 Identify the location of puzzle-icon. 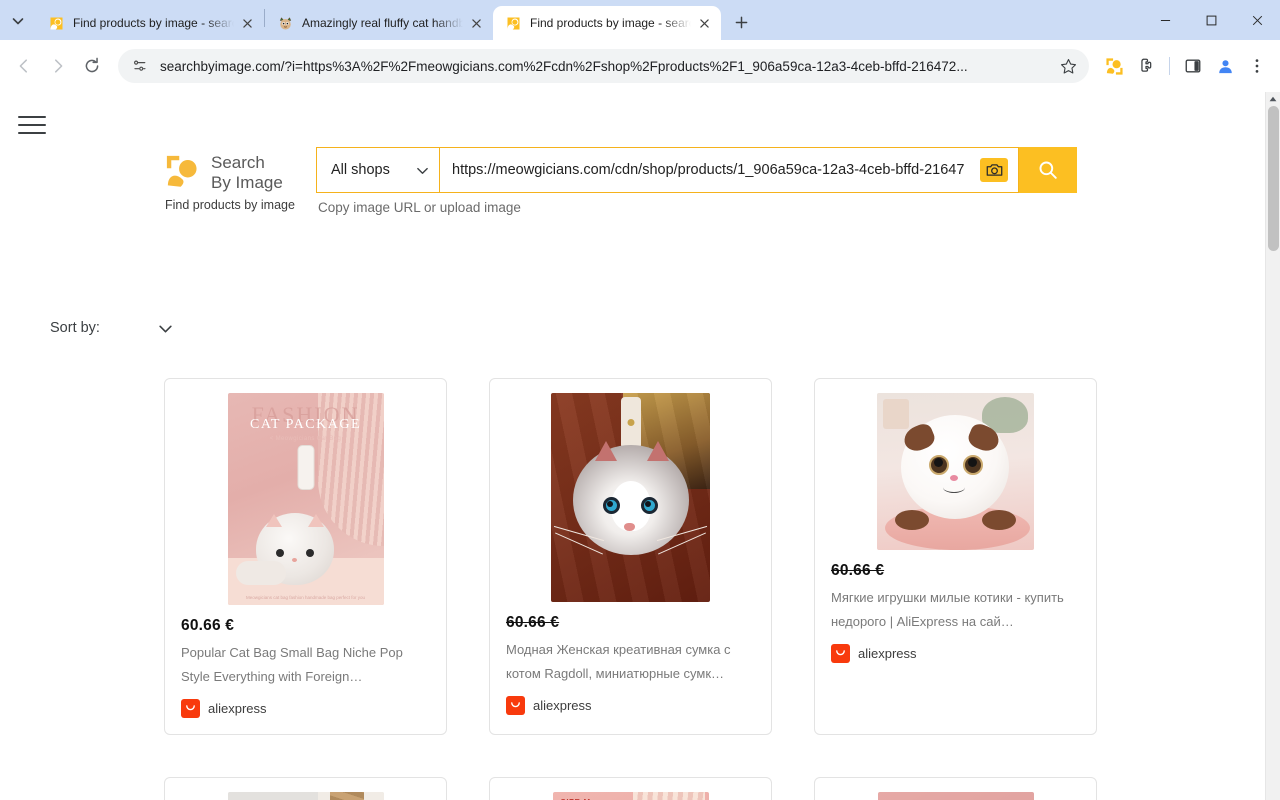
(1146, 65).